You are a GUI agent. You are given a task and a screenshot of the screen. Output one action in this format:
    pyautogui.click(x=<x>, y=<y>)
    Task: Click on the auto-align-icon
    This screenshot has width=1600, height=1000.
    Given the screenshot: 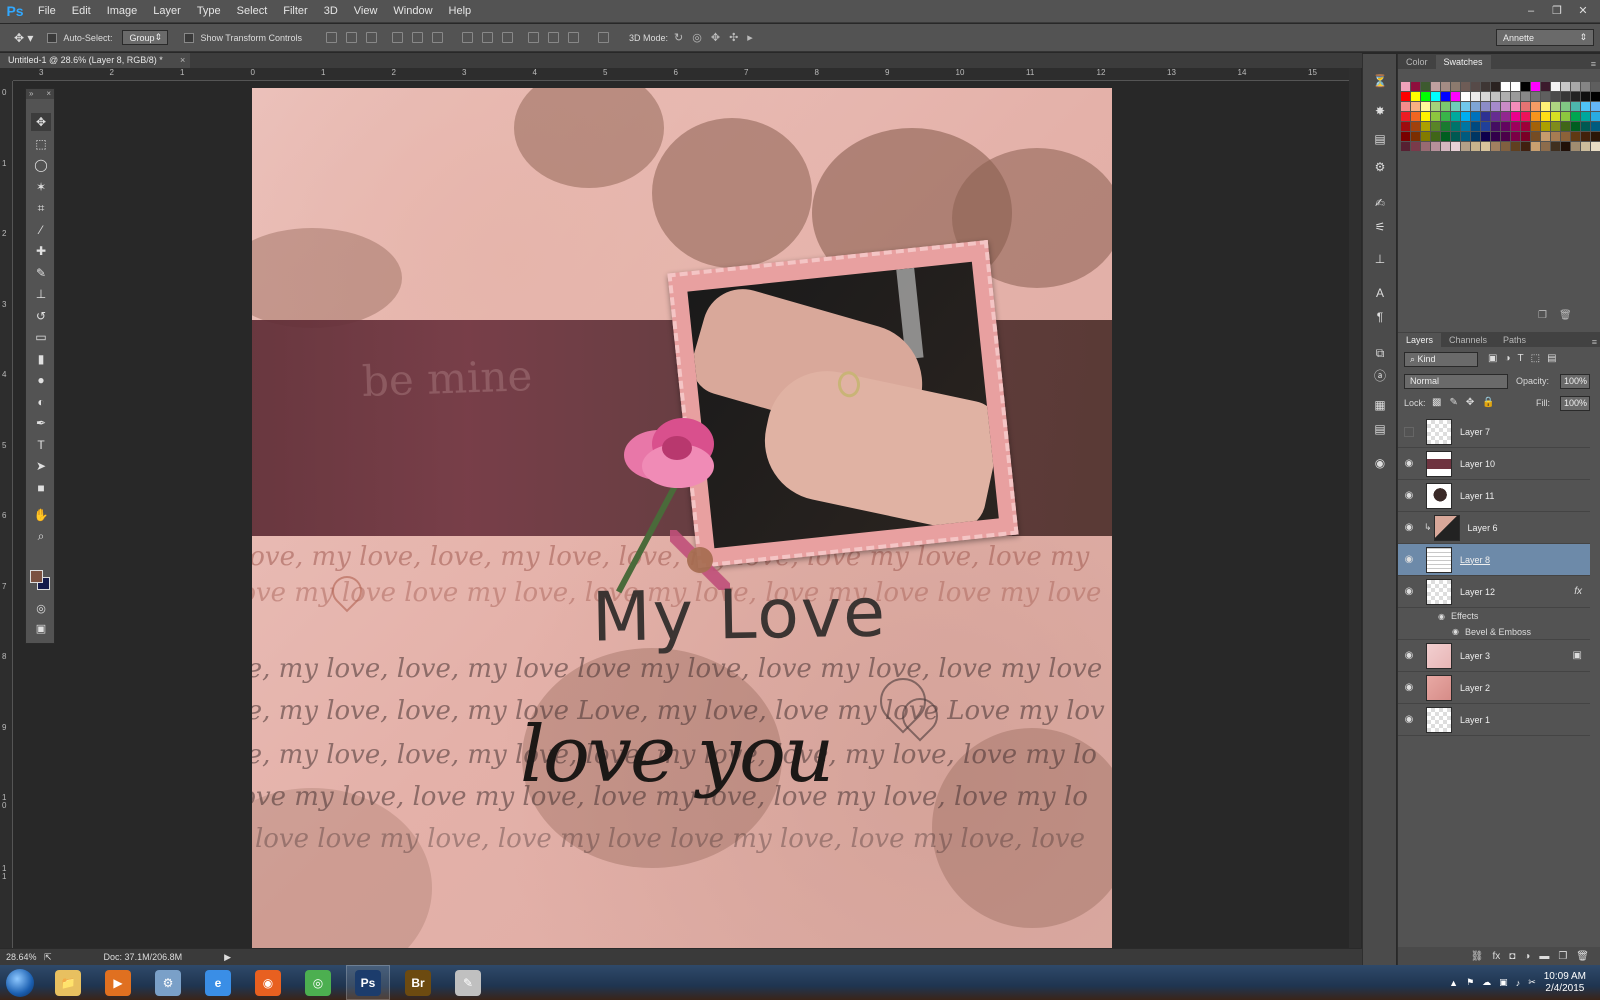 What is the action you would take?
    pyautogui.click(x=603, y=37)
    